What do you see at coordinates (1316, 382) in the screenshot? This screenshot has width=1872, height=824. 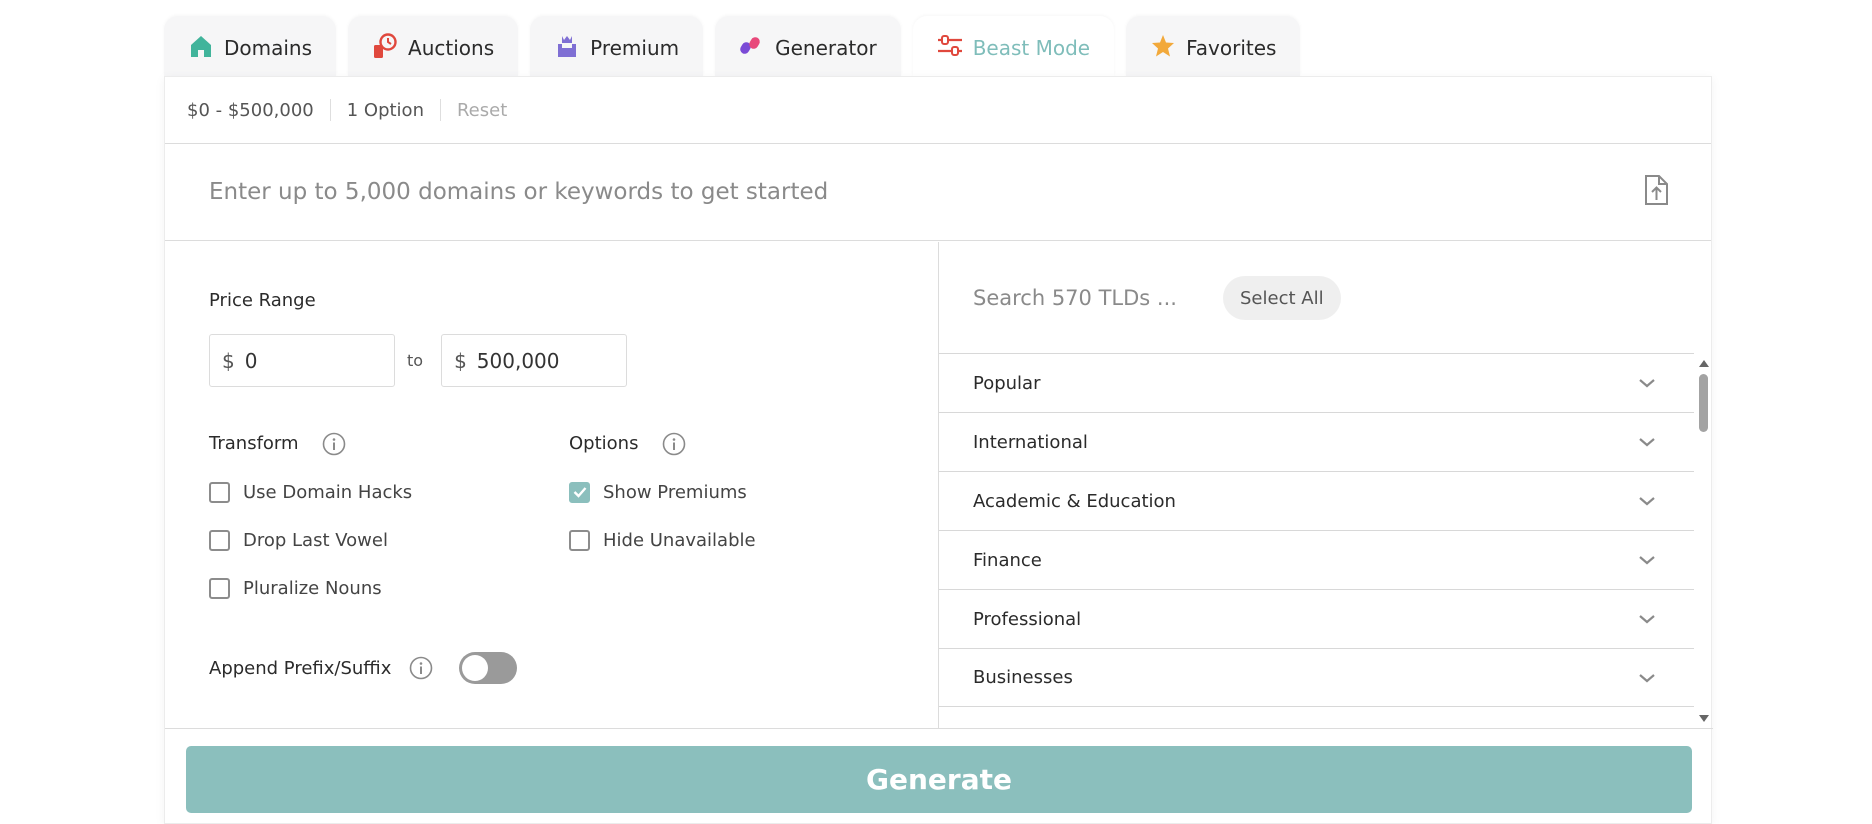 I see `tld-category-popular: Popular` at bounding box center [1316, 382].